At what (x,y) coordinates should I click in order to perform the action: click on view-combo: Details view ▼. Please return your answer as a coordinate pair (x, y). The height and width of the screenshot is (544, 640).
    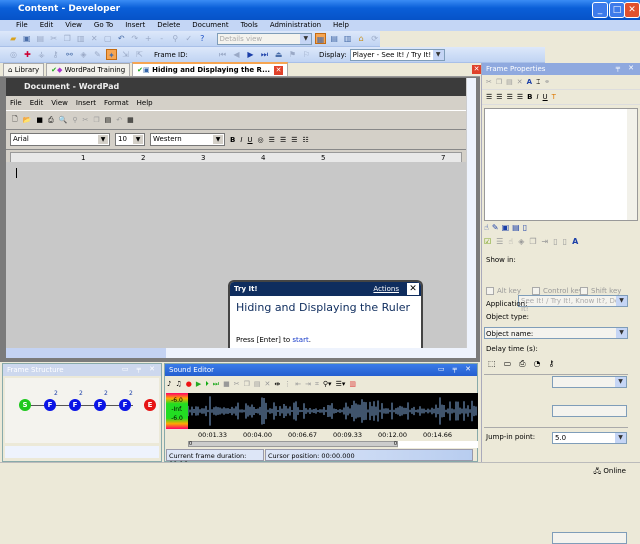
    Looking at the image, I should click on (264, 38).